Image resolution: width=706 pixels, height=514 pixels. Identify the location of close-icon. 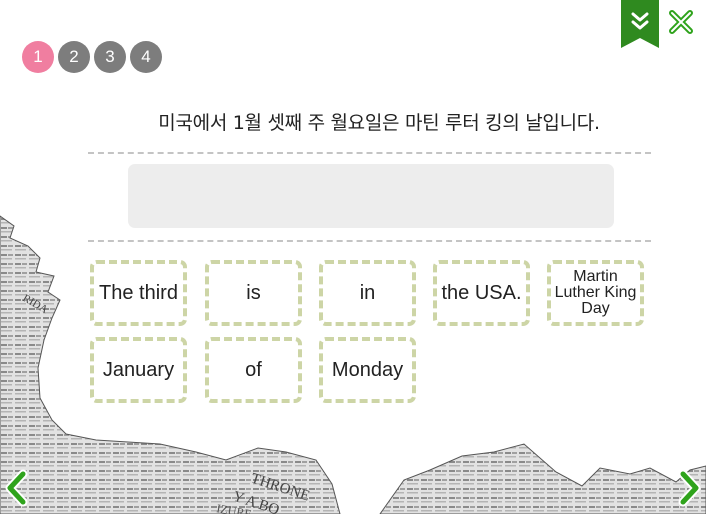
(681, 22).